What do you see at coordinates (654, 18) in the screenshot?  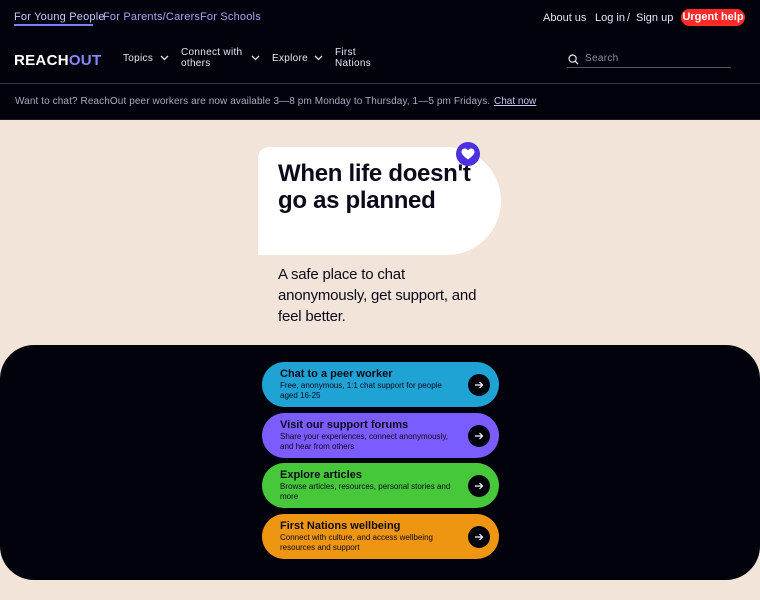 I see `signup-link: Sign up` at bounding box center [654, 18].